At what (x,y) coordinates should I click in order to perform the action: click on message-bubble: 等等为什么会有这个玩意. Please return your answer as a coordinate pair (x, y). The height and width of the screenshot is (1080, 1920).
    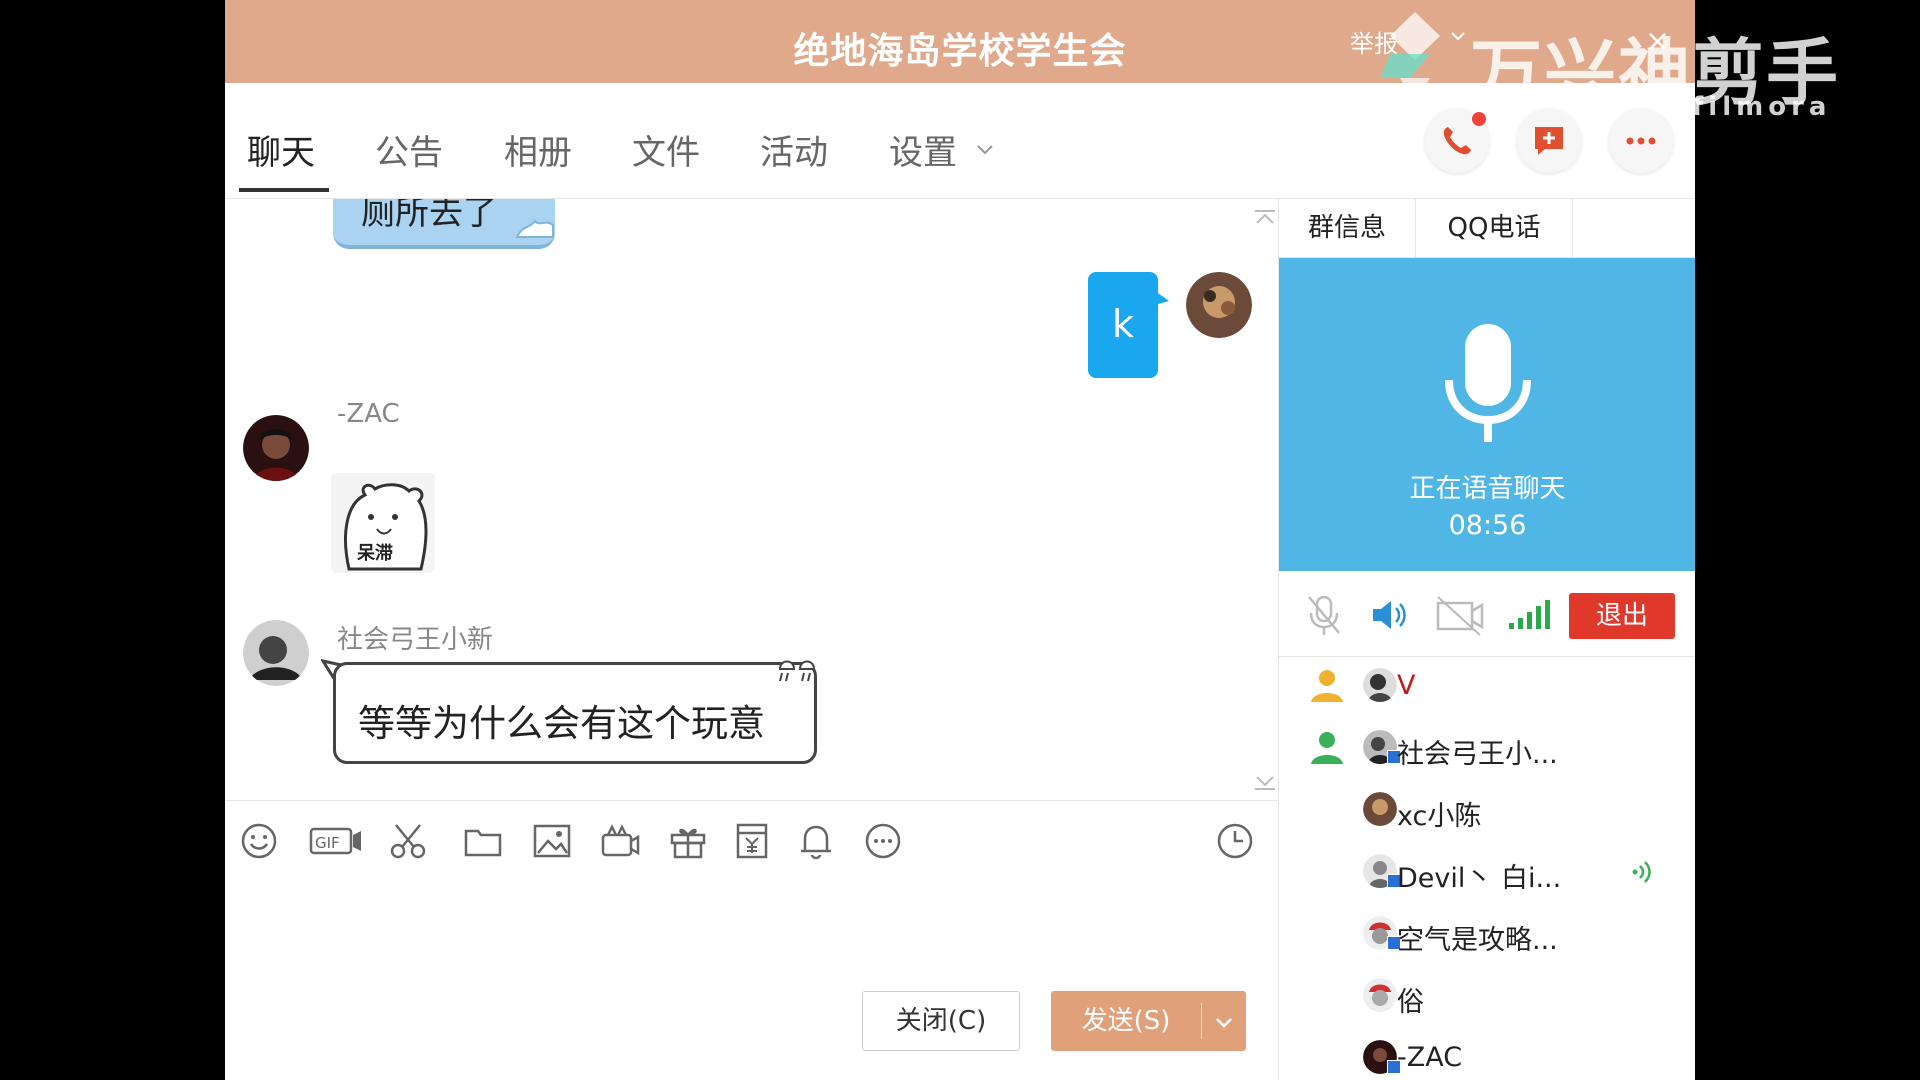
    Looking at the image, I should click on (575, 712).